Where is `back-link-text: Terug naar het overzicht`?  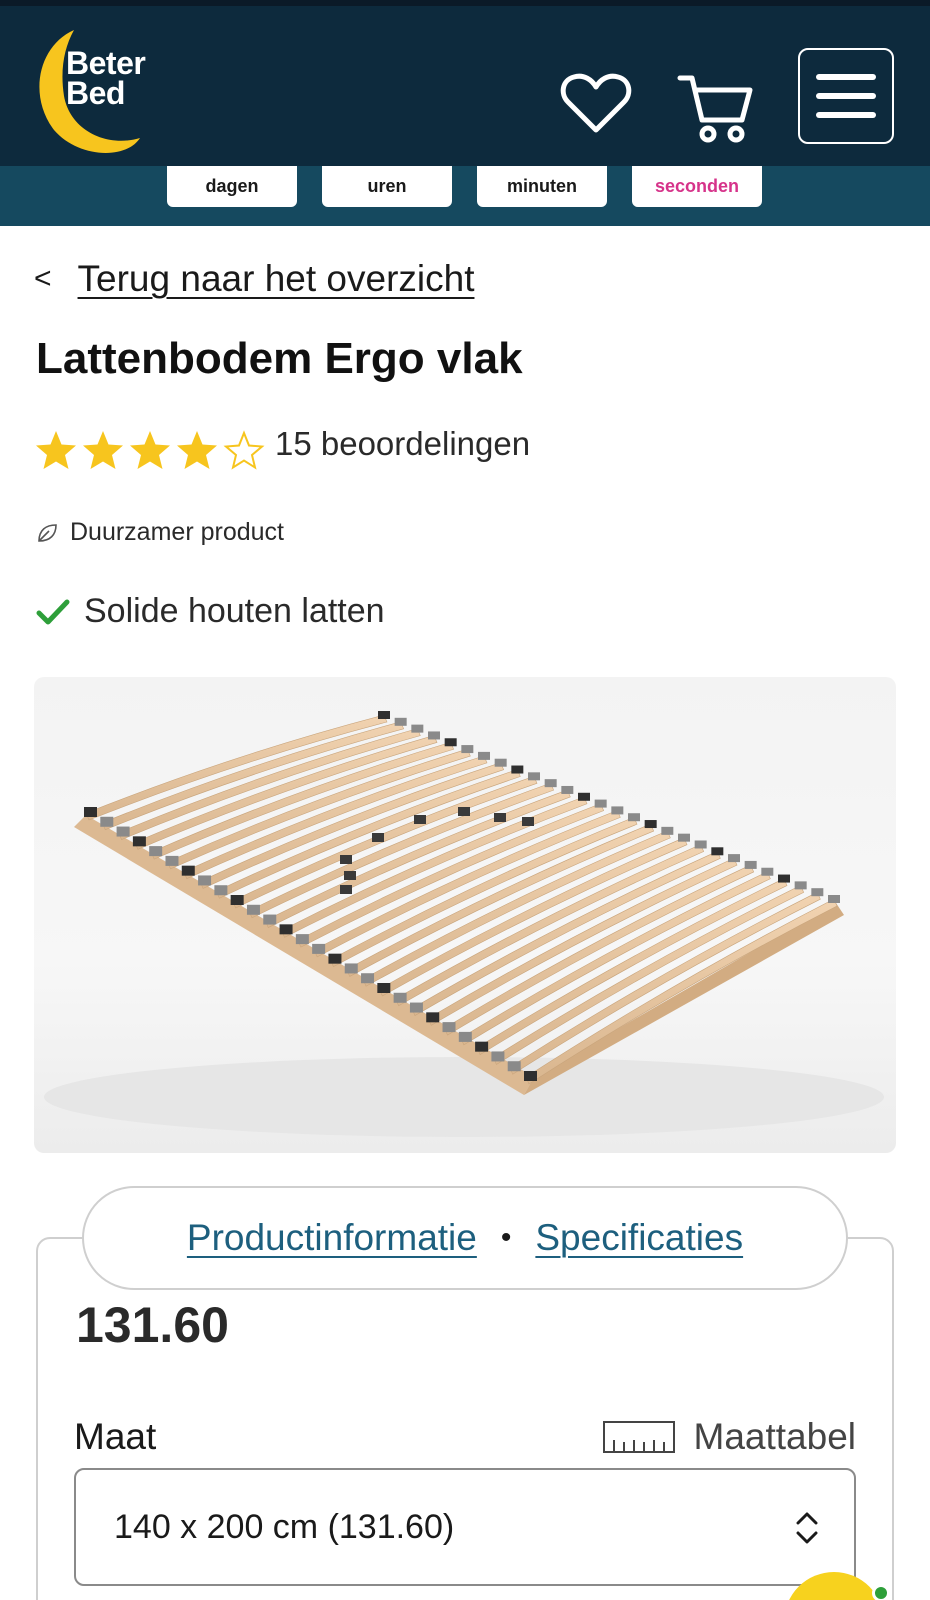 back-link-text: Terug naar het overzicht is located at coordinates (276, 278).